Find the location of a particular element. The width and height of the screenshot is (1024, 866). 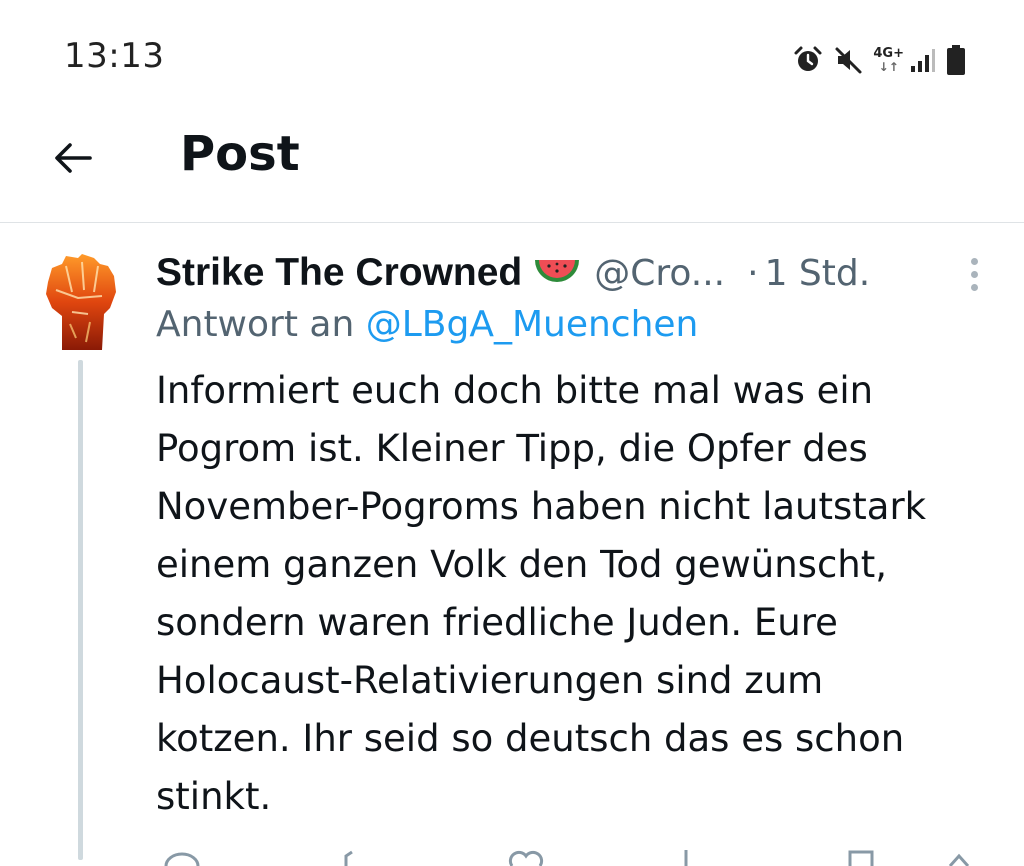

reply-handle-link: @LBgA_Muenchen is located at coordinates (532, 324).